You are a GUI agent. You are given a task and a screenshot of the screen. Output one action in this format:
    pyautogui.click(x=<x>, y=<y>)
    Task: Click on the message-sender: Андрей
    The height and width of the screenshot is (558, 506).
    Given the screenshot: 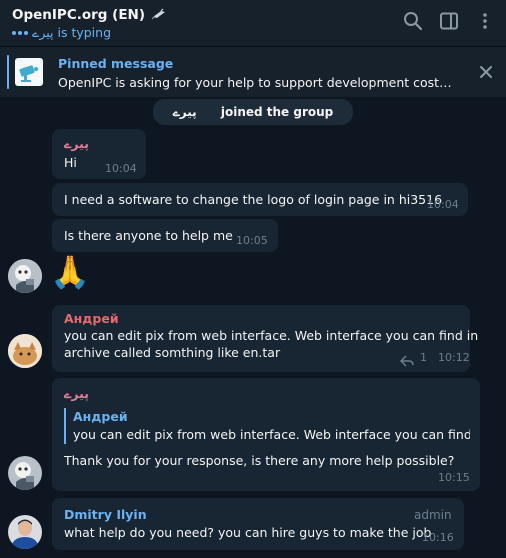 What is the action you would take?
    pyautogui.click(x=91, y=318)
    